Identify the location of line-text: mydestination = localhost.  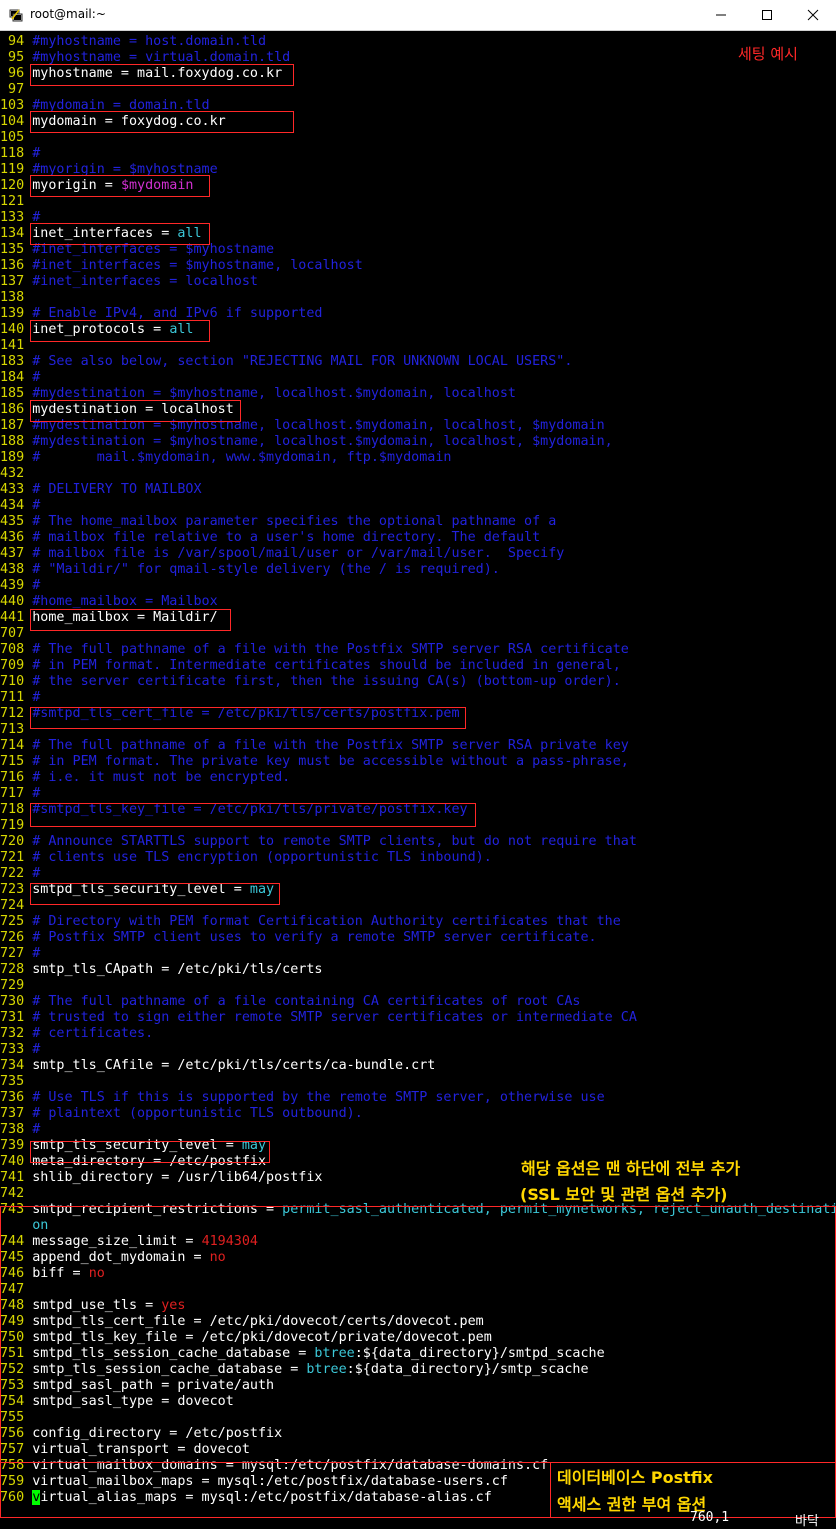
(133, 409).